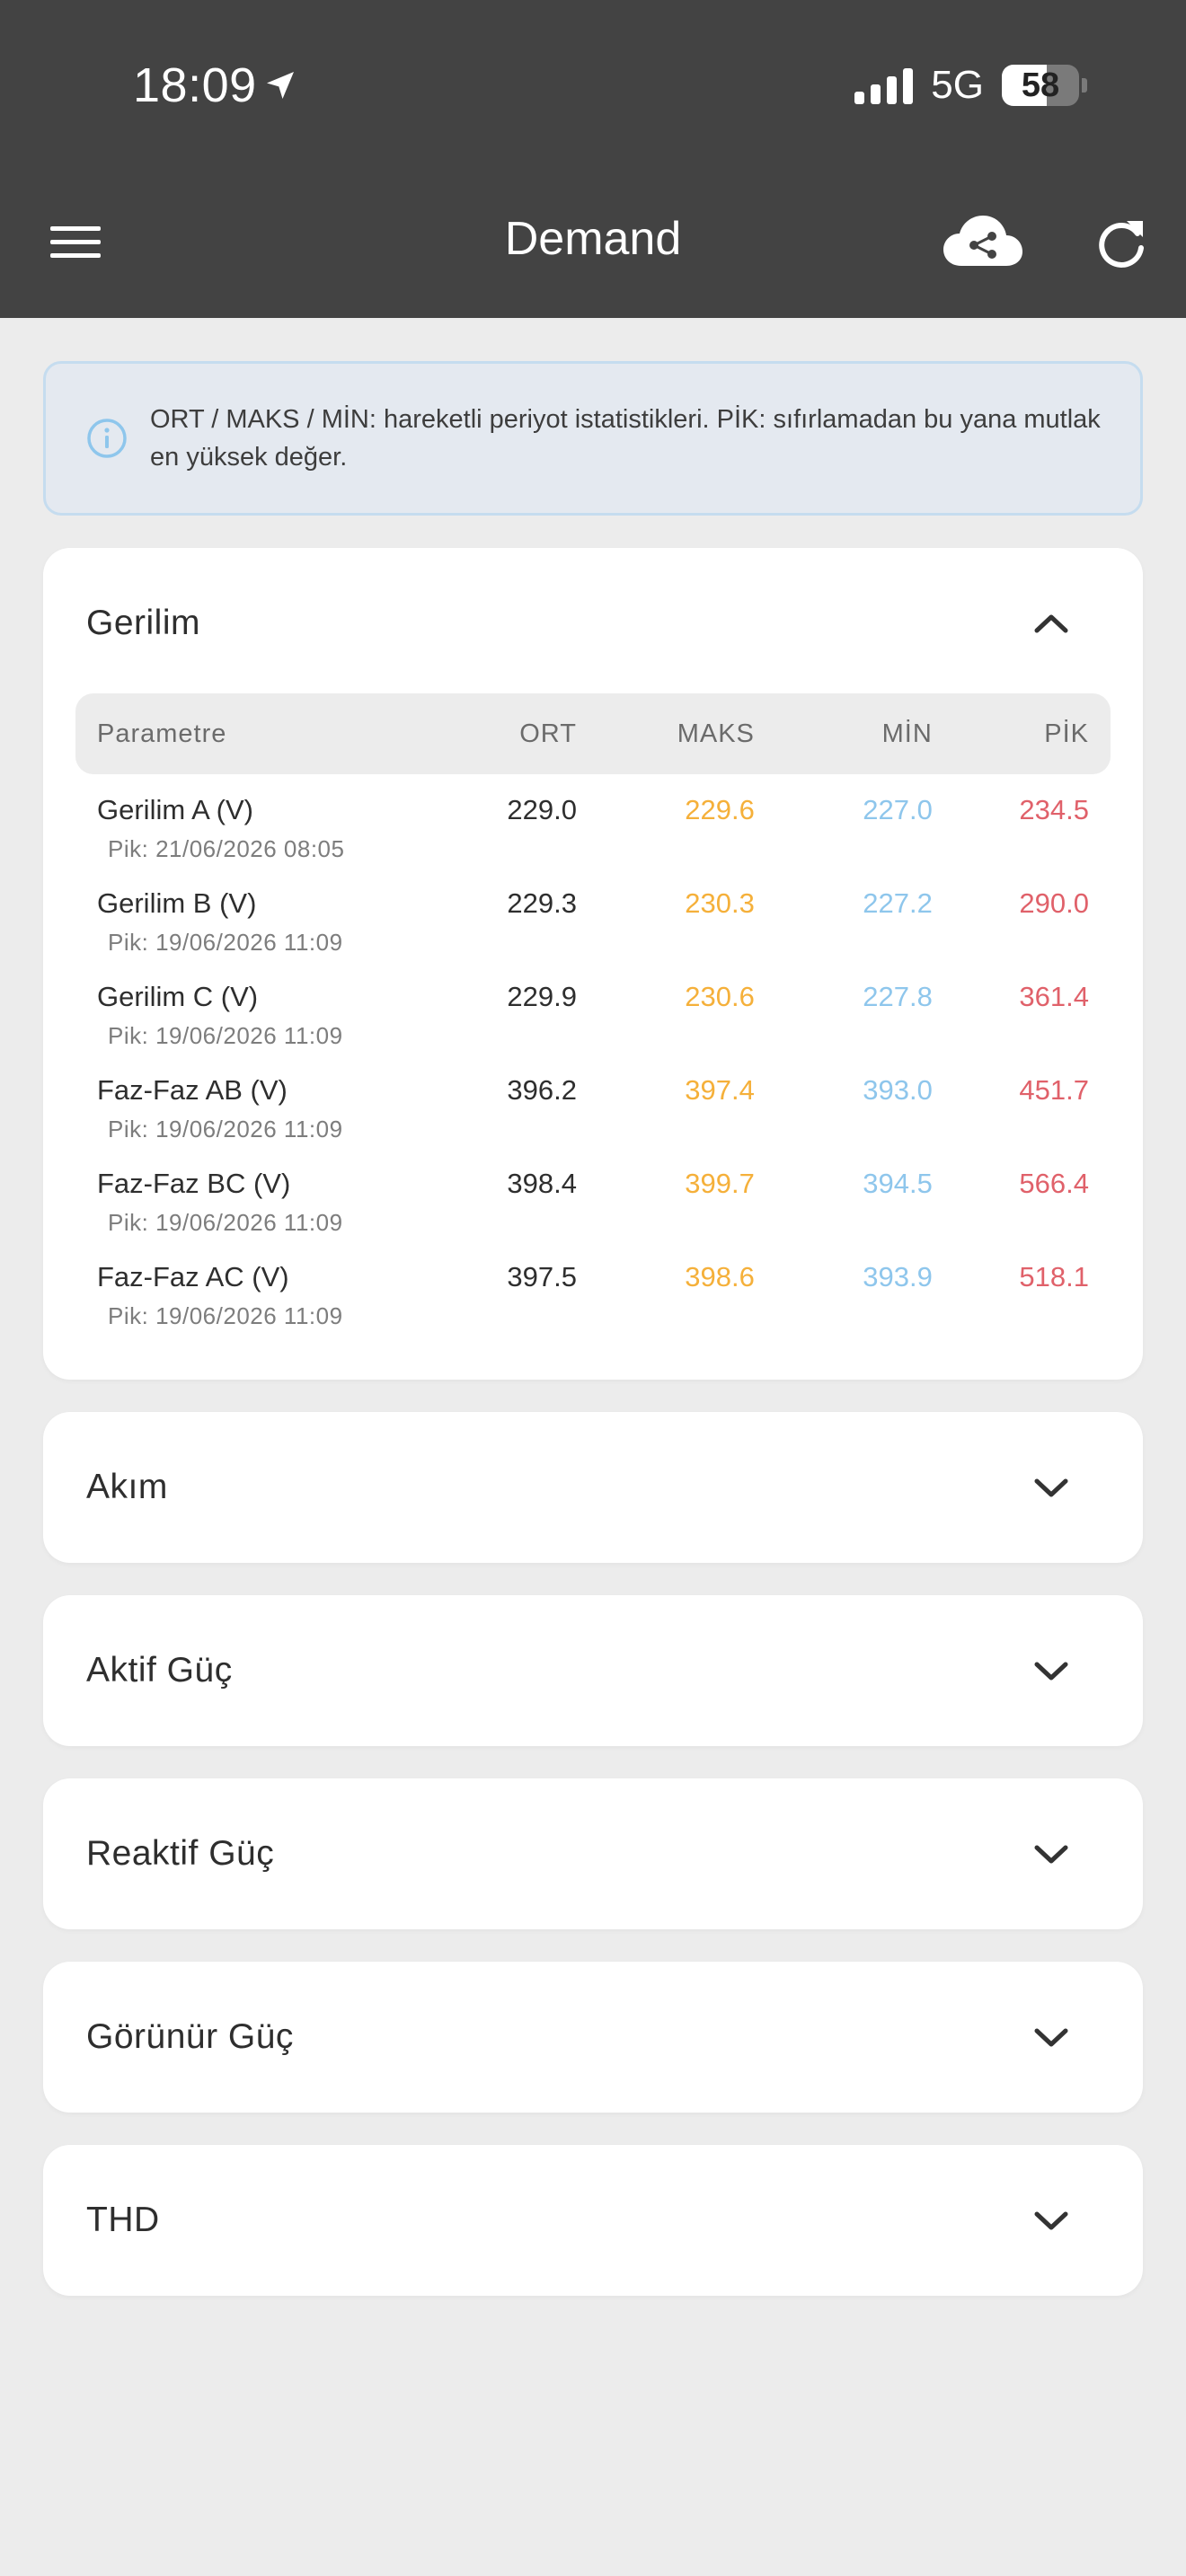 This screenshot has width=1186, height=2576. I want to click on value-pik: 518.1, so click(1054, 1276).